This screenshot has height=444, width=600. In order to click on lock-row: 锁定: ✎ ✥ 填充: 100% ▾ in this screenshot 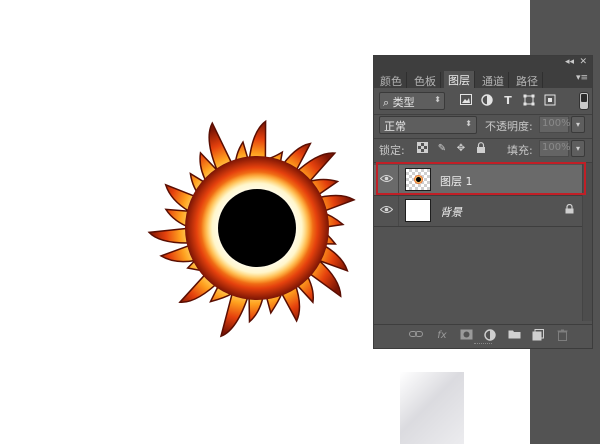, I will do `click(484, 150)`.